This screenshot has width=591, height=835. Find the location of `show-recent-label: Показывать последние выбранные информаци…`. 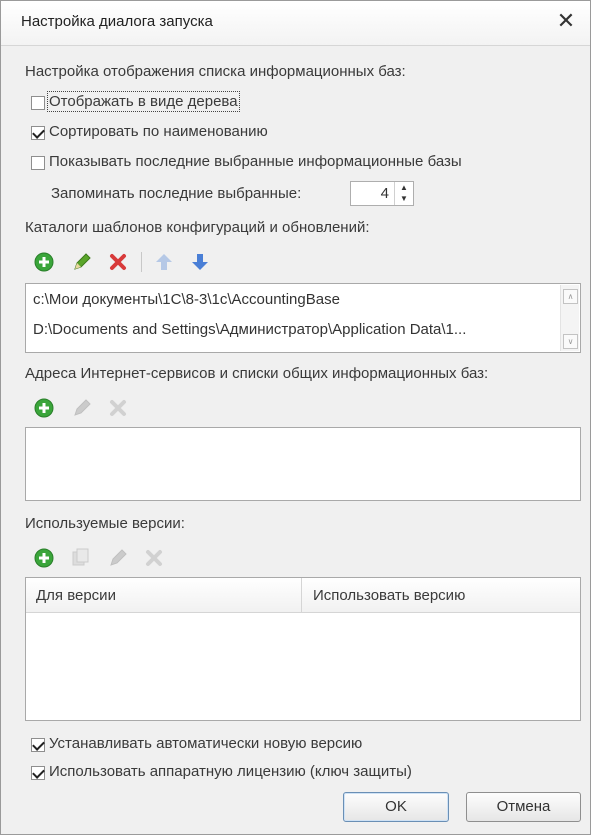

show-recent-label: Показывать последние выбранные информаци… is located at coordinates (255, 161).